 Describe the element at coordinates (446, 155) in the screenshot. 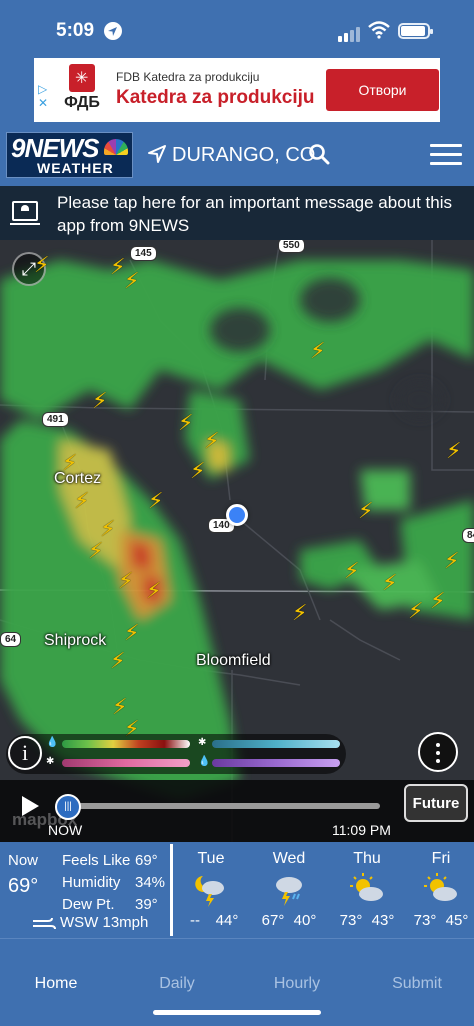

I see `hamburger-menu-icon` at that location.